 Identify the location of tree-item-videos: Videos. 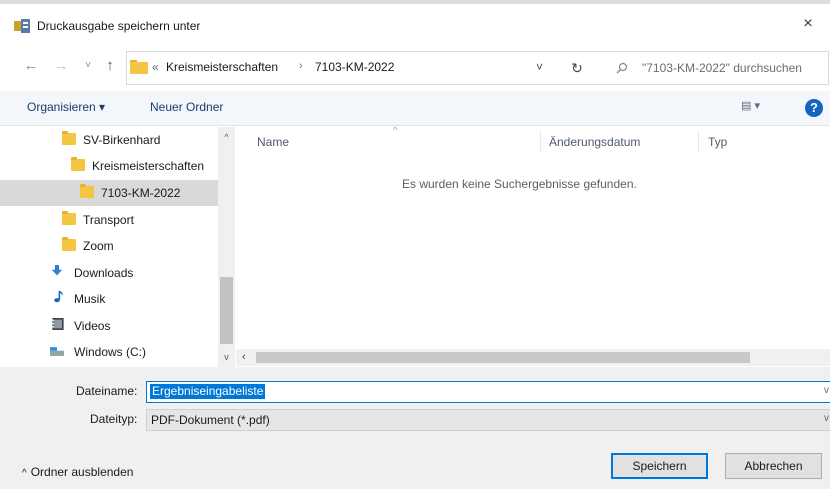
(109, 326).